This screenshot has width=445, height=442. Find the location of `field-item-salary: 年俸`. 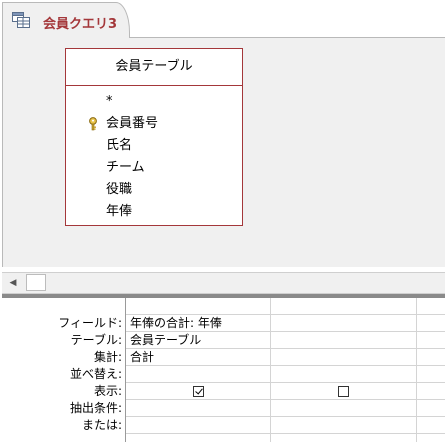

field-item-salary: 年俸 is located at coordinates (154, 212).